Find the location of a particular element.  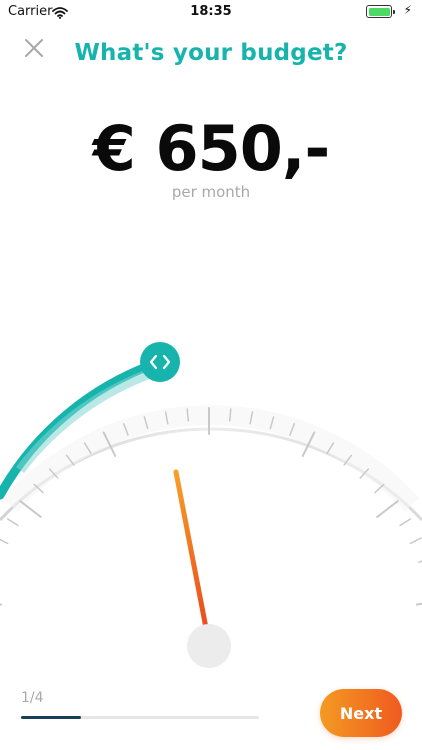

gauge-track is located at coordinates (211, 474).